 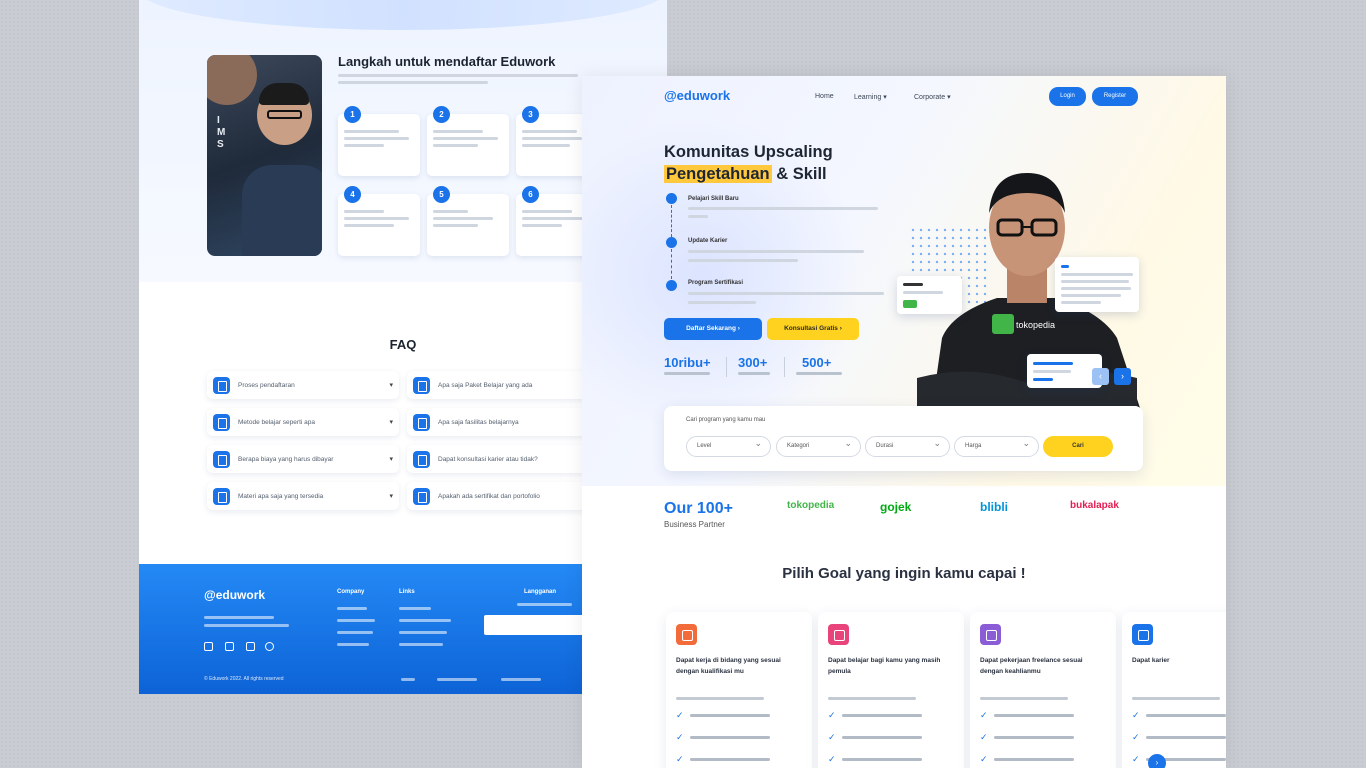 I want to click on footer-col-links: Links, so click(x=407, y=592).